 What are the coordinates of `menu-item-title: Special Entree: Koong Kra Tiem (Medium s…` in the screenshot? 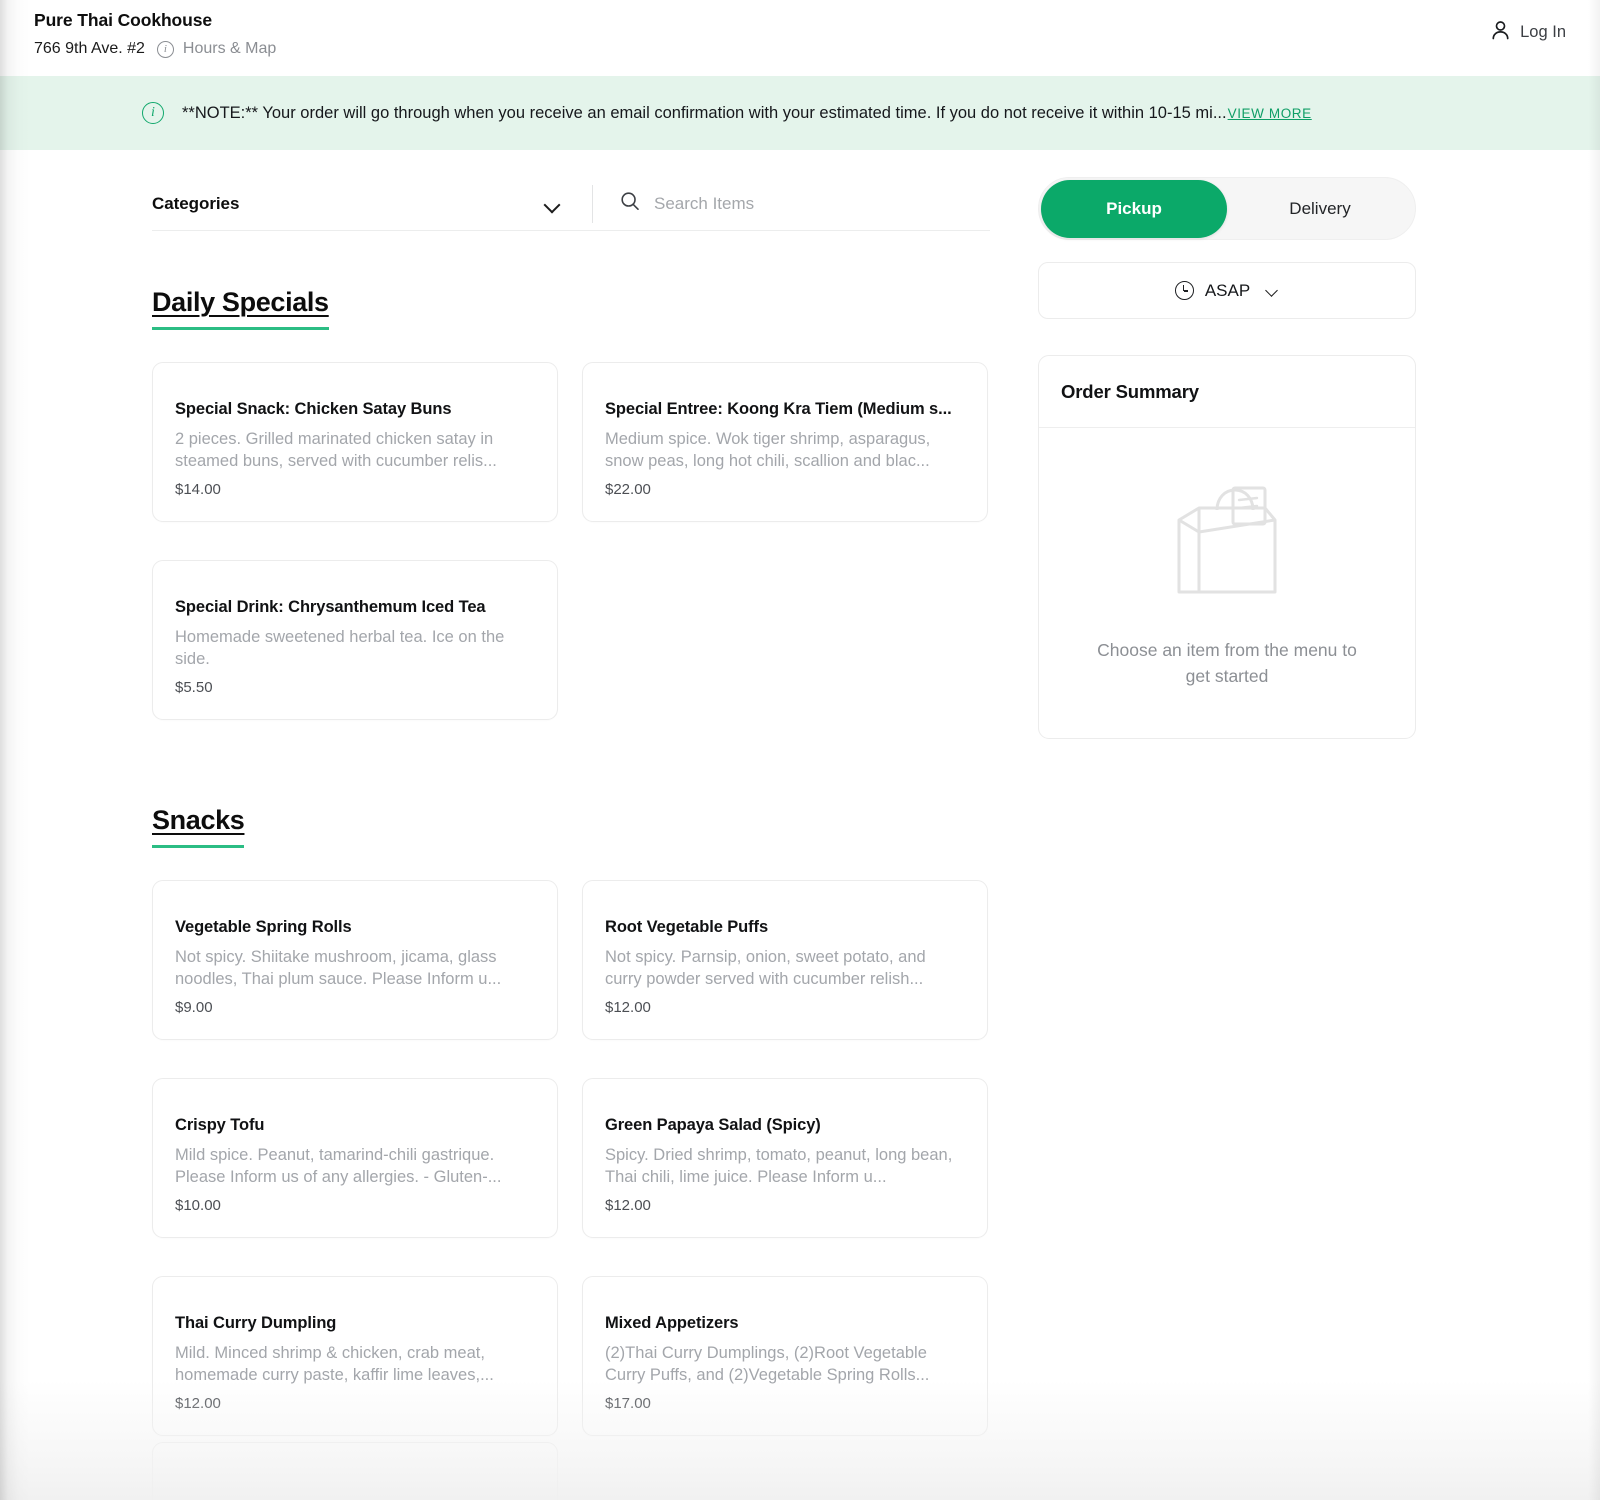 It's located at (778, 409).